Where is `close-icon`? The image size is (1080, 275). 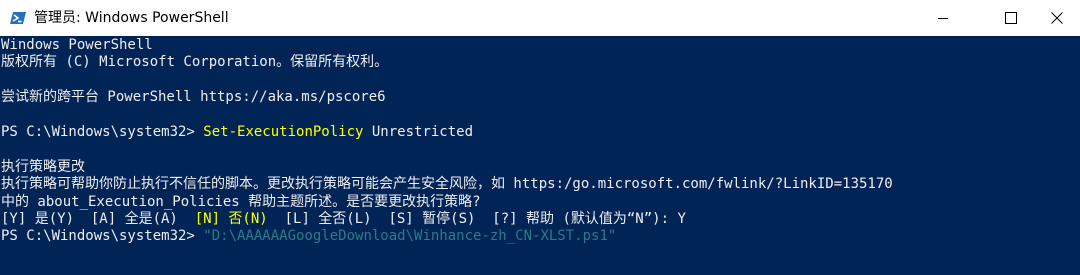 close-icon is located at coordinates (1057, 18).